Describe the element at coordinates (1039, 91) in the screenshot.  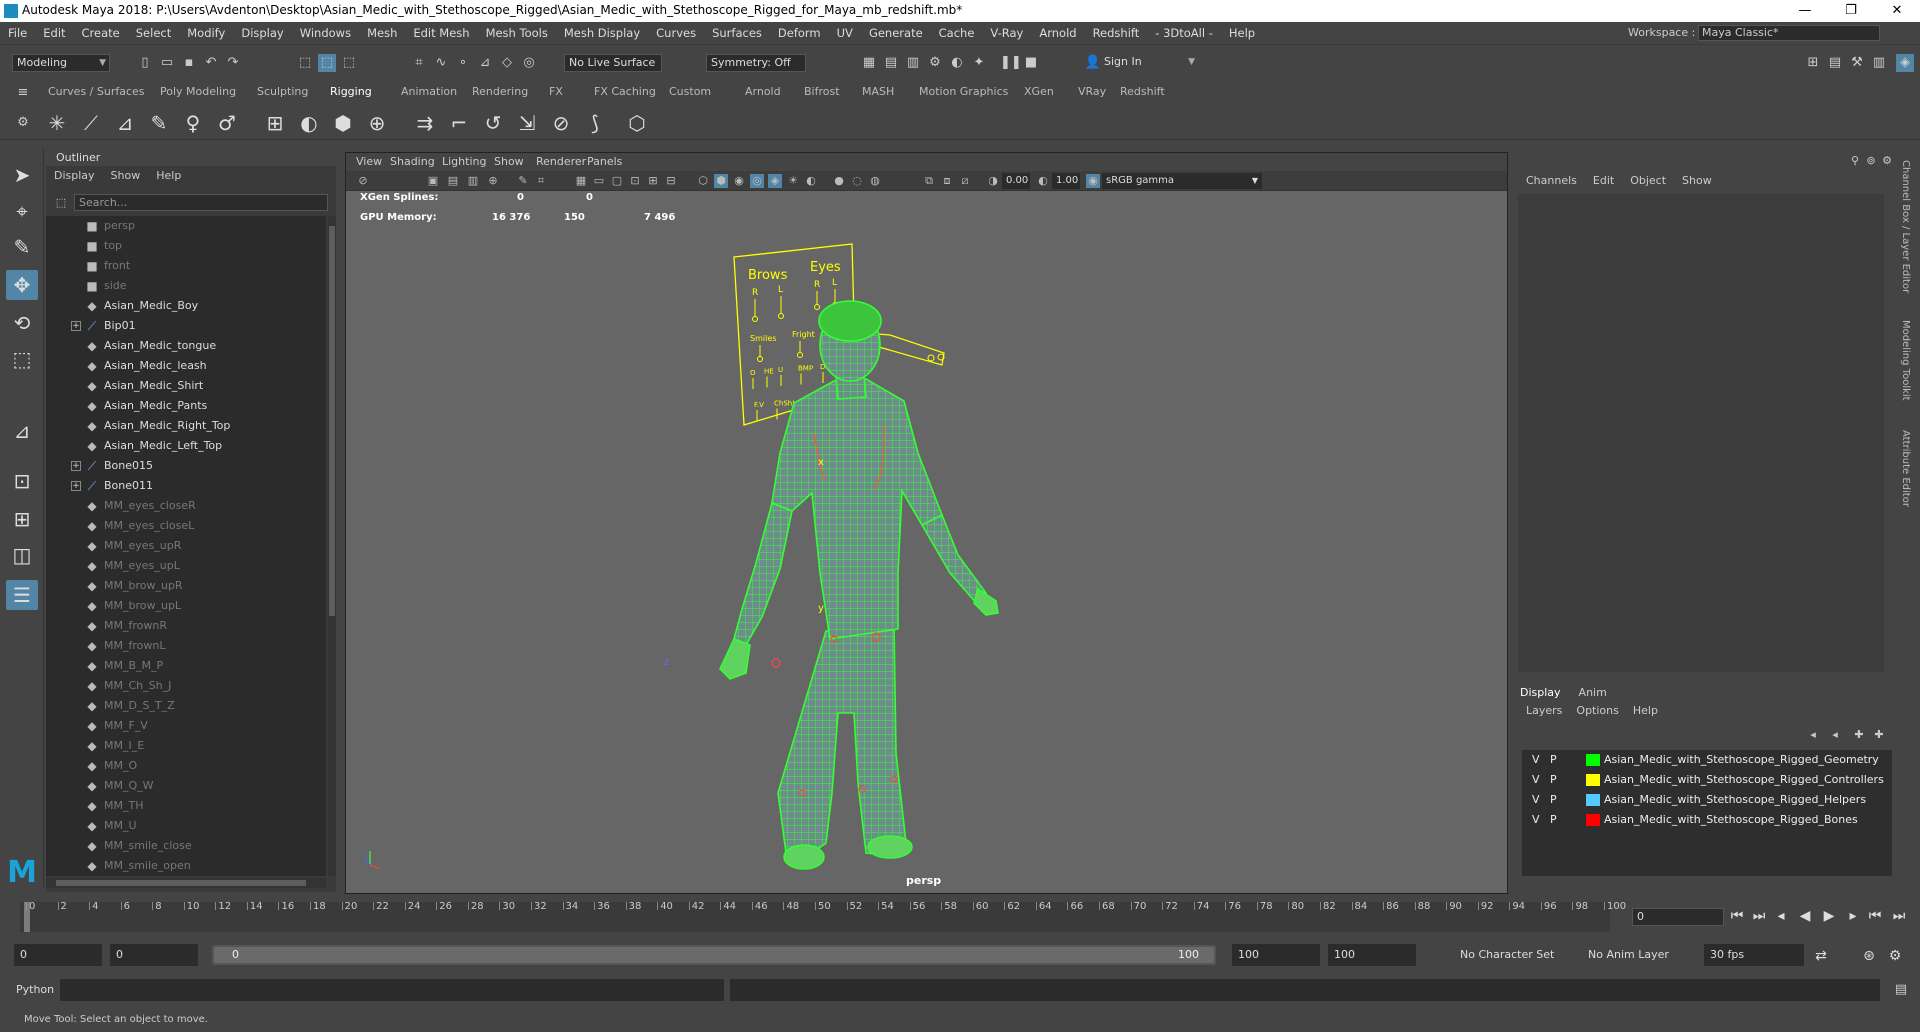
I see `tab-xgen: XGen` at that location.